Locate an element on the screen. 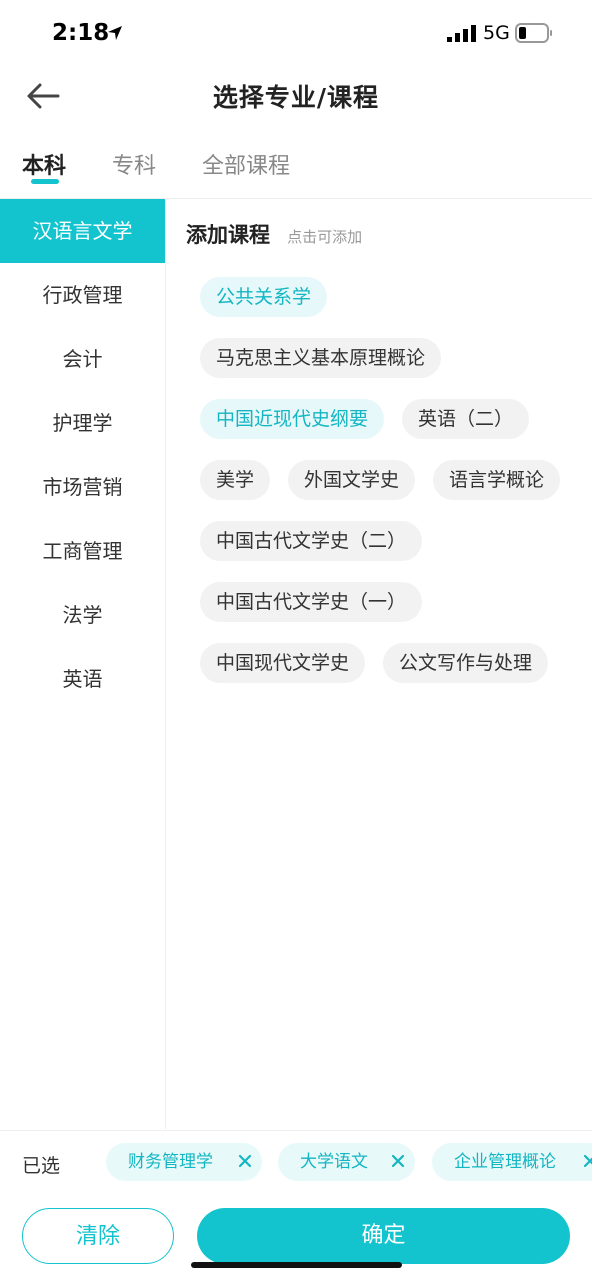 The width and height of the screenshot is (592, 1280). nav-bar: 选择专业/课程 is located at coordinates (296, 96).